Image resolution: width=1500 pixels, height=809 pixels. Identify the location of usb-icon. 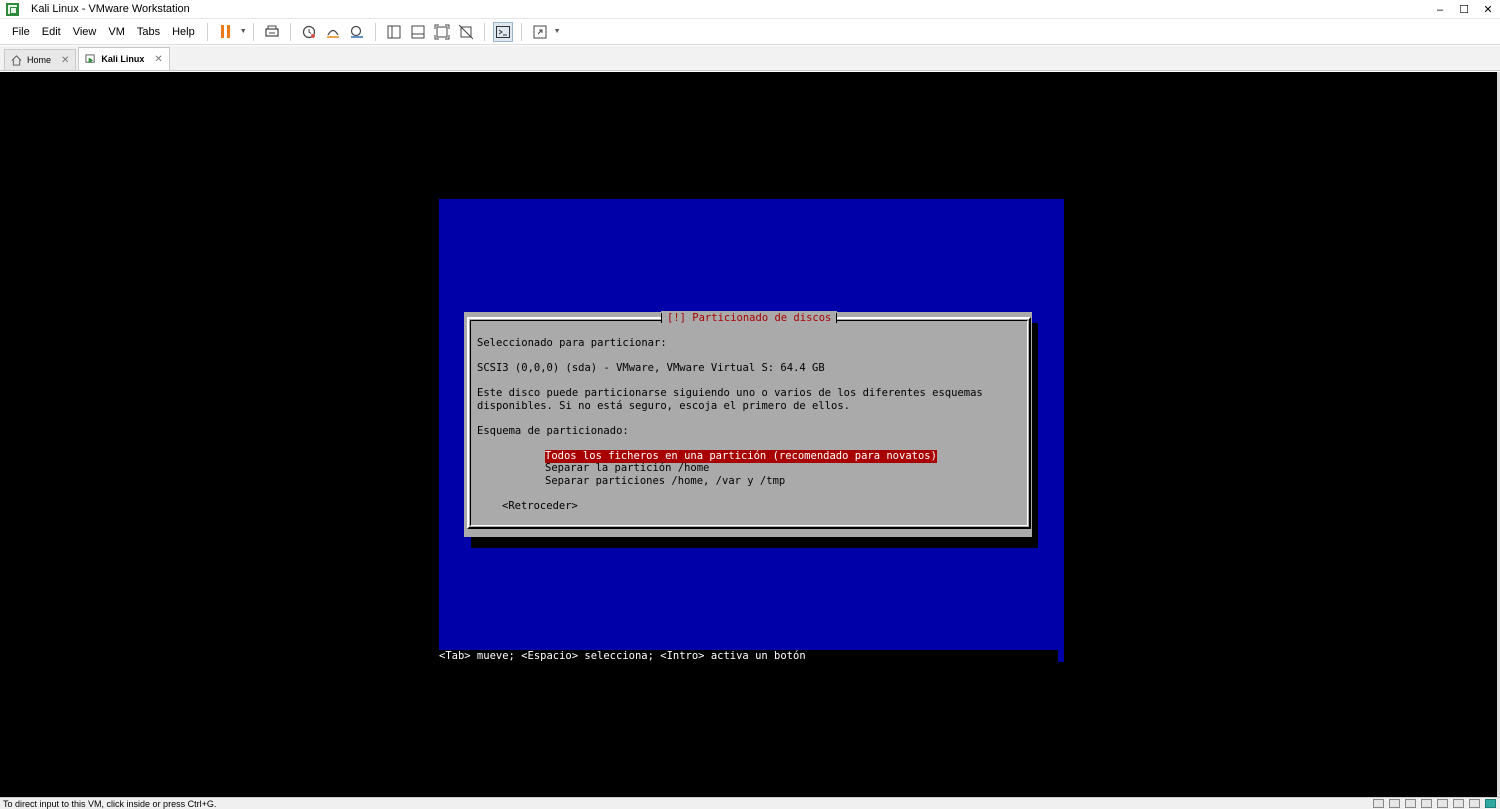
(1426, 803).